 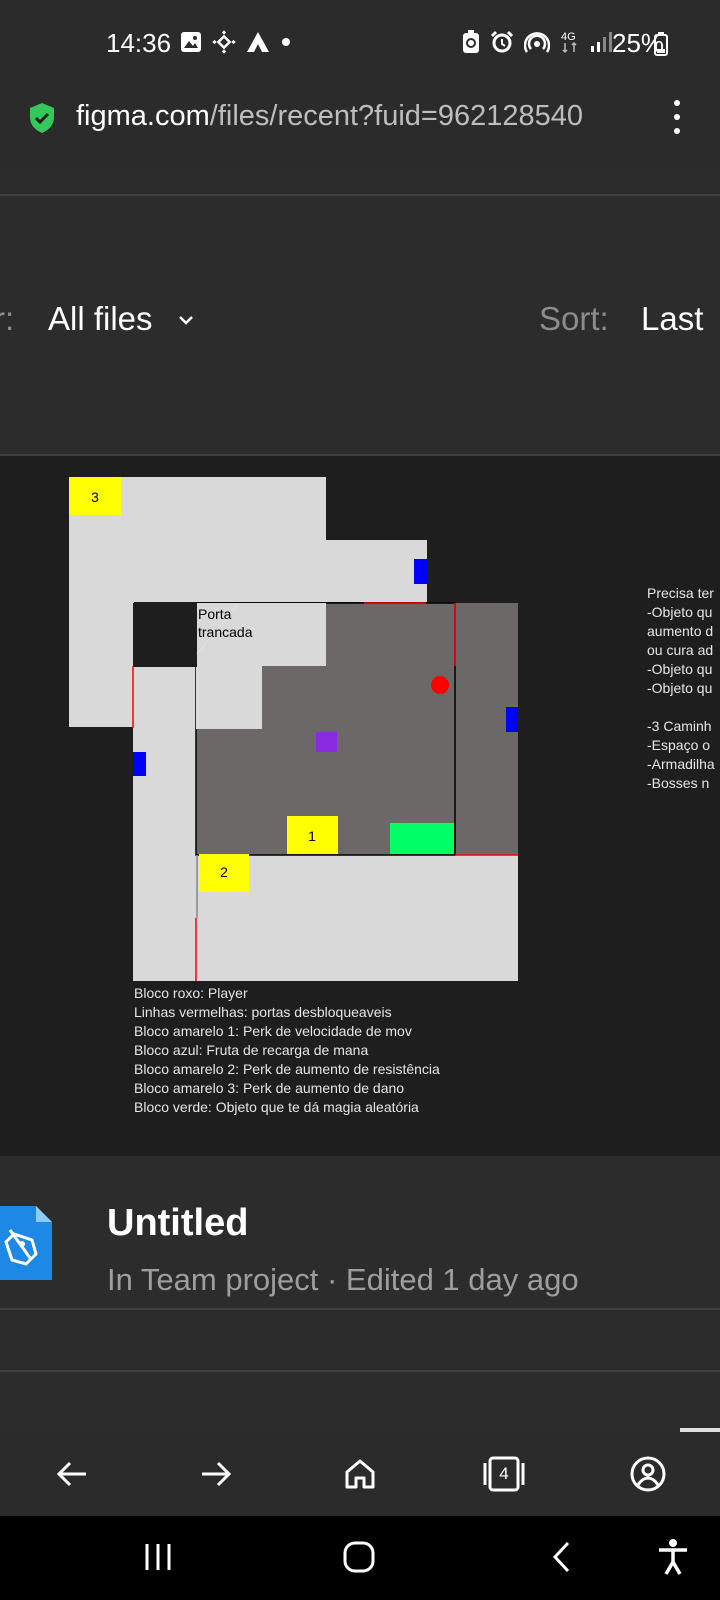 I want to click on player-block, so click(x=326, y=742).